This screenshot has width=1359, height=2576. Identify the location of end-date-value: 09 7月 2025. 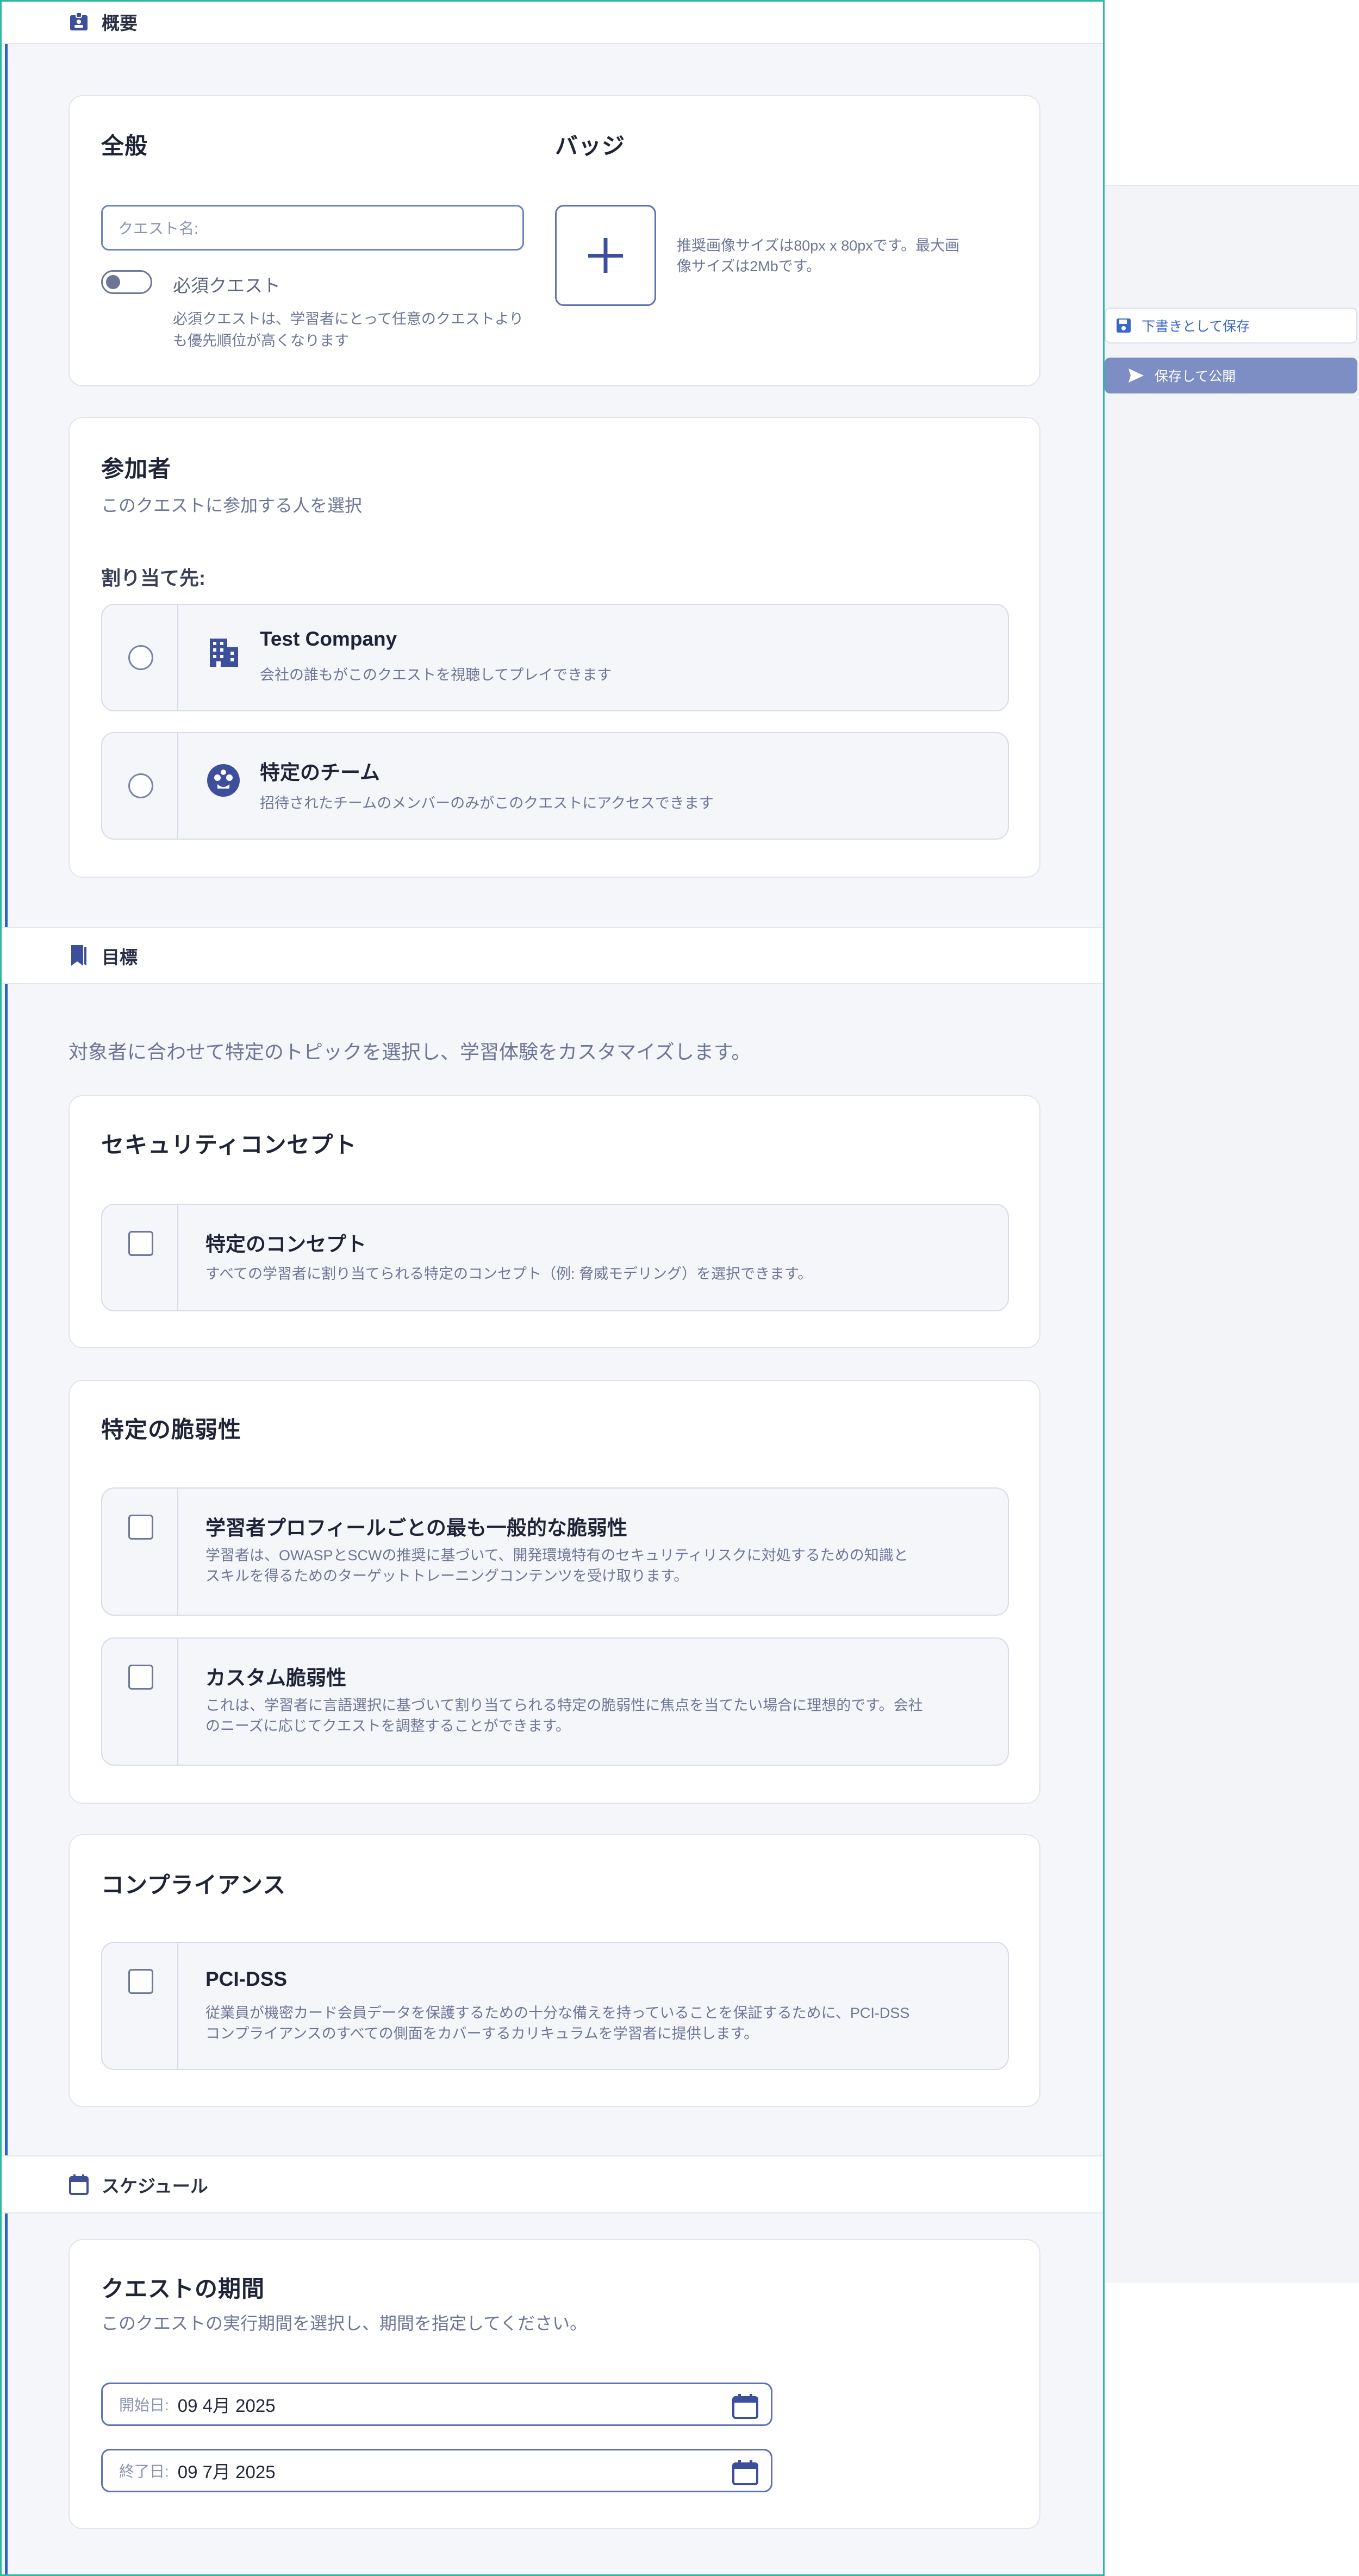
(226, 2472).